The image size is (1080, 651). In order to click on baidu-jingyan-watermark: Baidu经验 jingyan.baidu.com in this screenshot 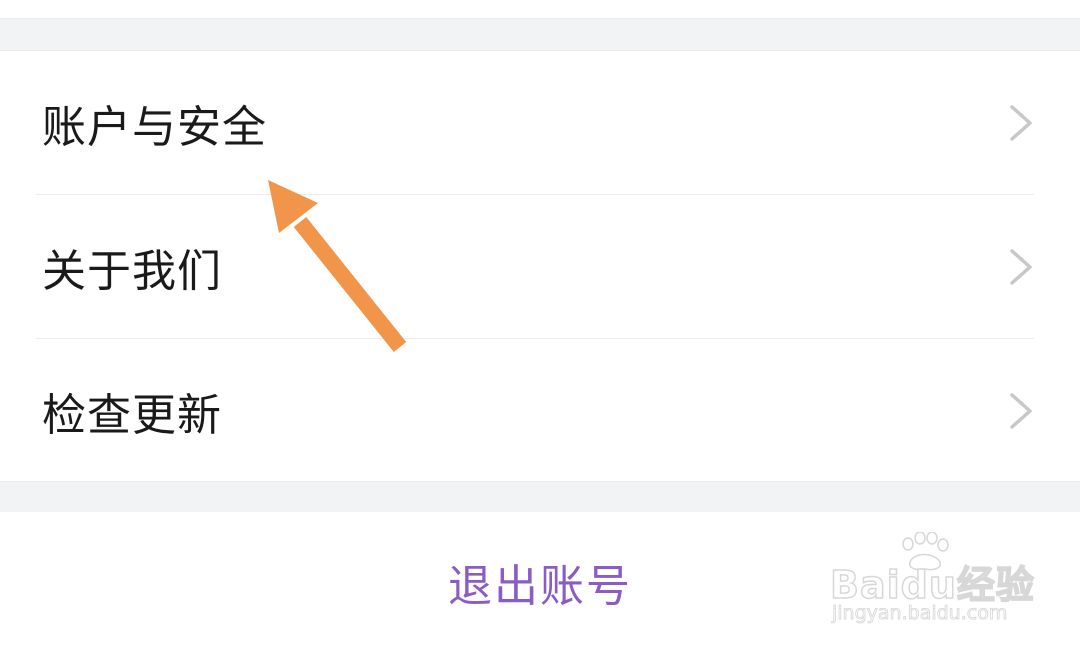, I will do `click(930, 582)`.